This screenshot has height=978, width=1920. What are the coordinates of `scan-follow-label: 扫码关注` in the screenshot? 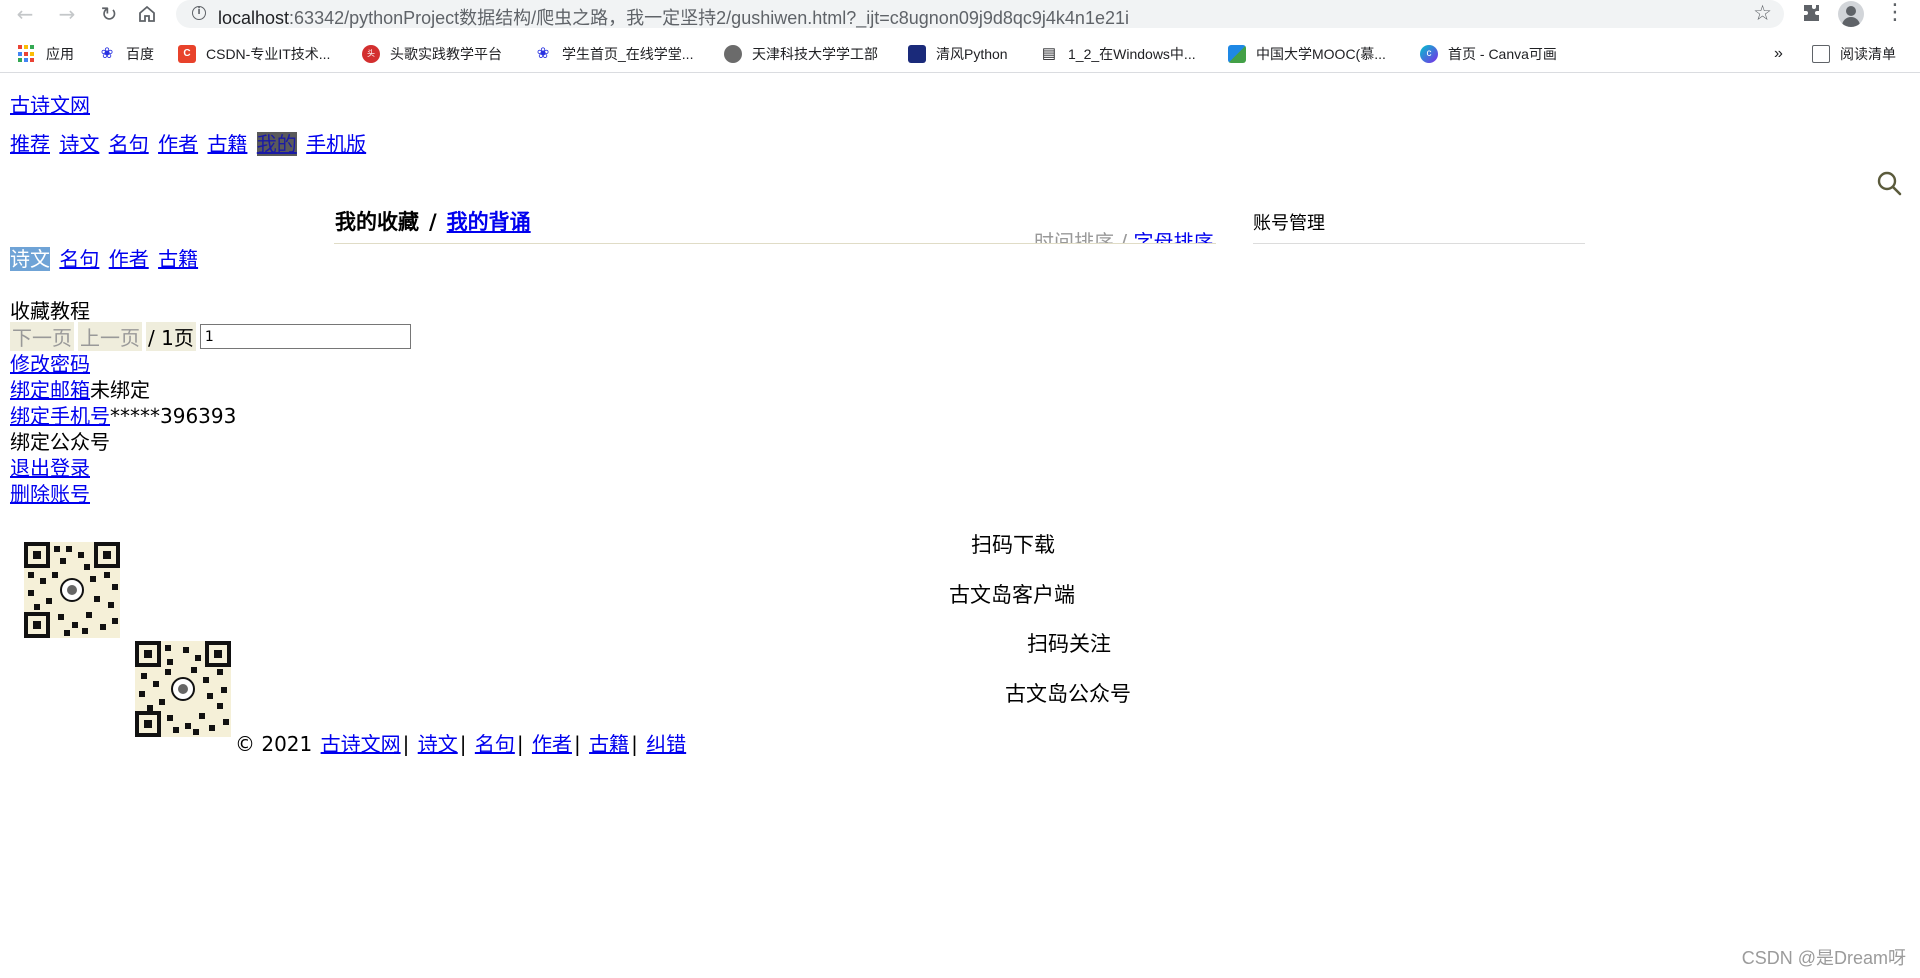 It's located at (1069, 644).